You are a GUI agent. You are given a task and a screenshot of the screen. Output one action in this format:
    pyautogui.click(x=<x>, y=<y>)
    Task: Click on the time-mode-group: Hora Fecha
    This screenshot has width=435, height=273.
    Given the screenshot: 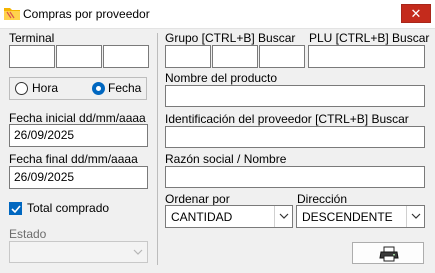 What is the action you would take?
    pyautogui.click(x=78, y=88)
    